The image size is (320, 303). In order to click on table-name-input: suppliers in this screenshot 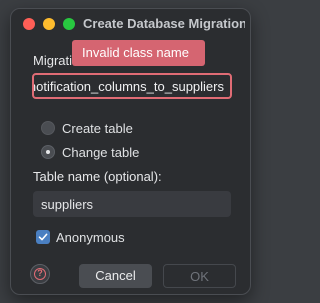, I will do `click(132, 204)`.